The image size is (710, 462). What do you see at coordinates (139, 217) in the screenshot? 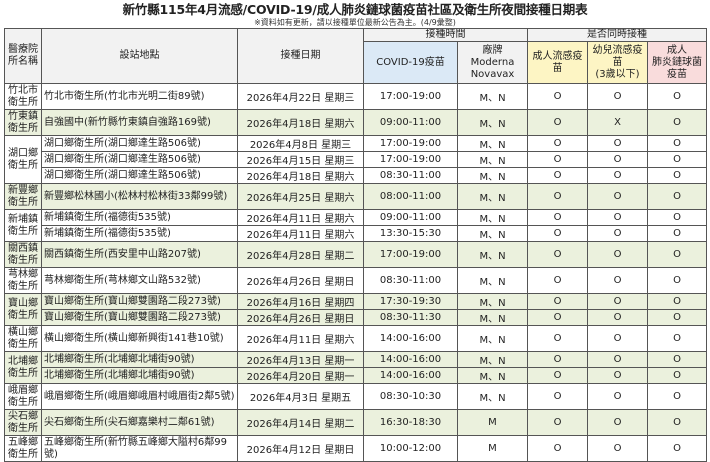
I see `site-address: 新埔鎮衛生所(福德街535號)` at bounding box center [139, 217].